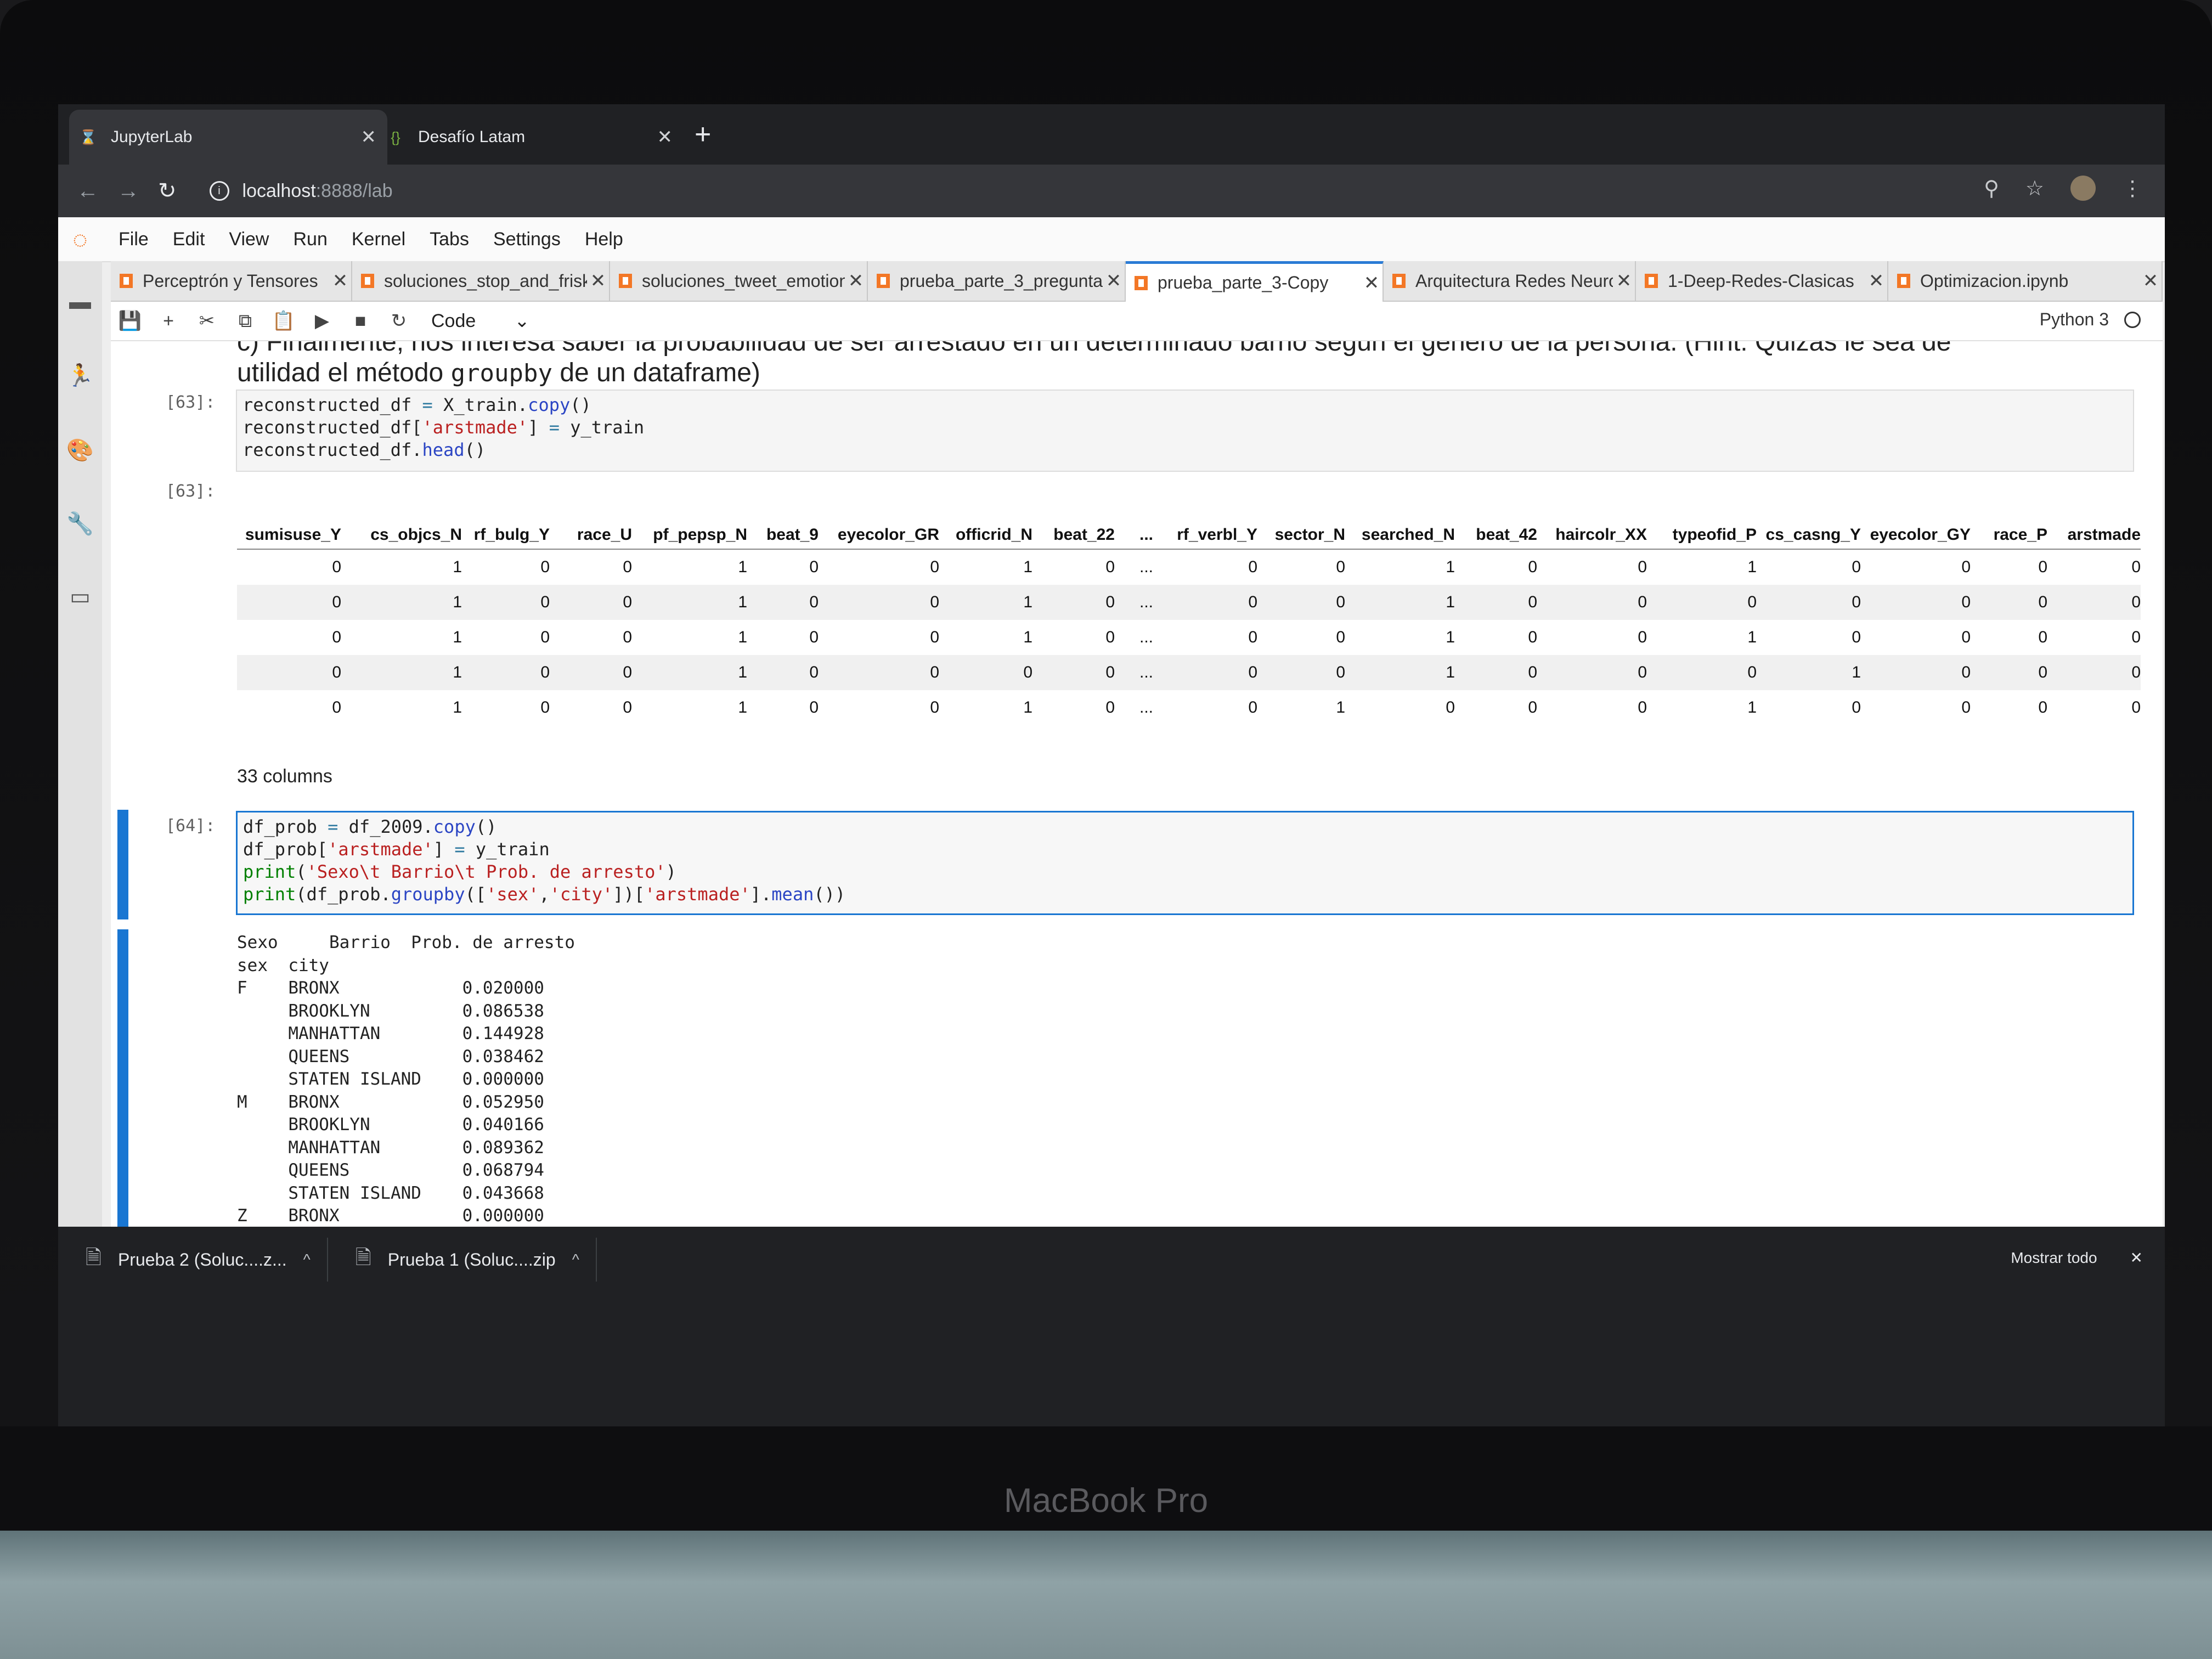 Image resolution: width=2212 pixels, height=1659 pixels. I want to click on menu-file: File, so click(134, 240).